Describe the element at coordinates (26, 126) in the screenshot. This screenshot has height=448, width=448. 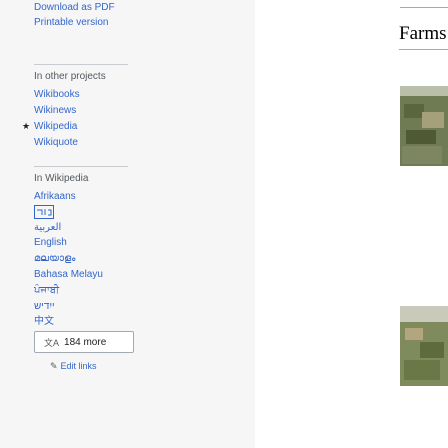
I see `star-icon: ★` at that location.